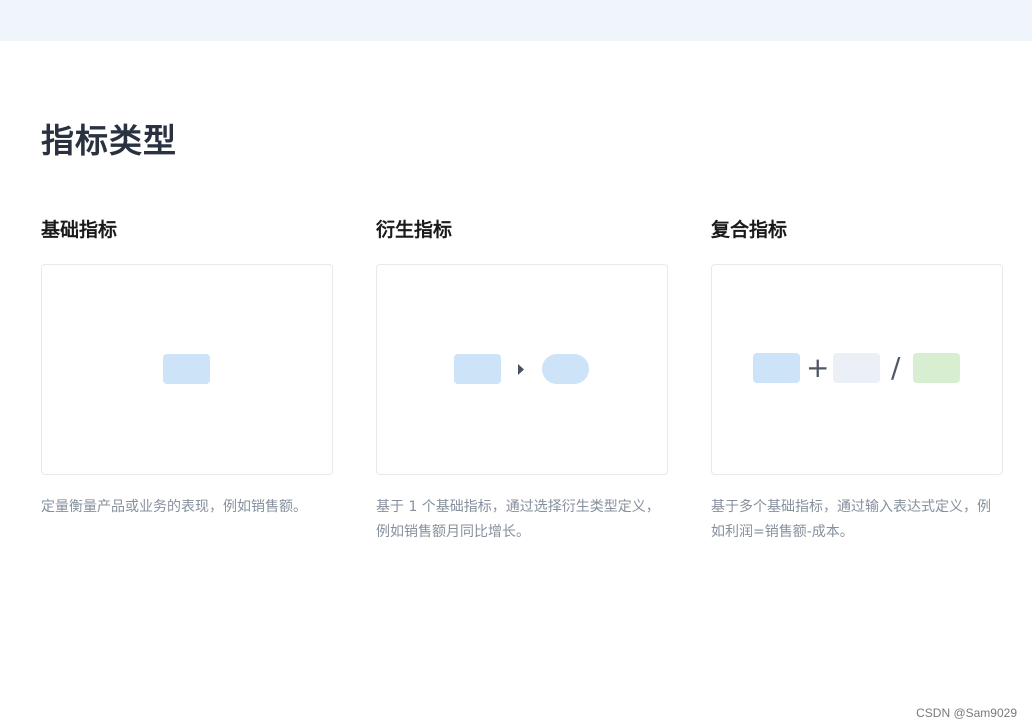  What do you see at coordinates (896, 367) in the screenshot?
I see `divide-operator: /` at bounding box center [896, 367].